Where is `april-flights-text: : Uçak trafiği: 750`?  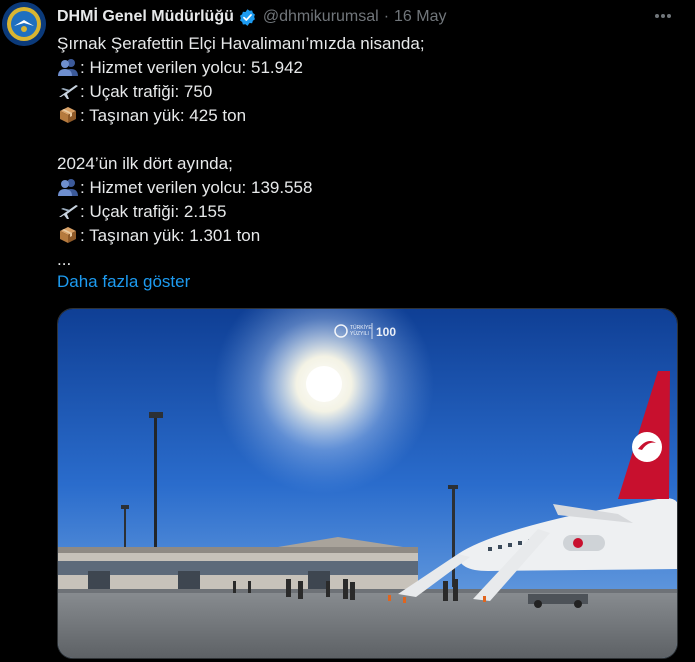 april-flights-text: : Uçak trafiği: 750 is located at coordinates (146, 91).